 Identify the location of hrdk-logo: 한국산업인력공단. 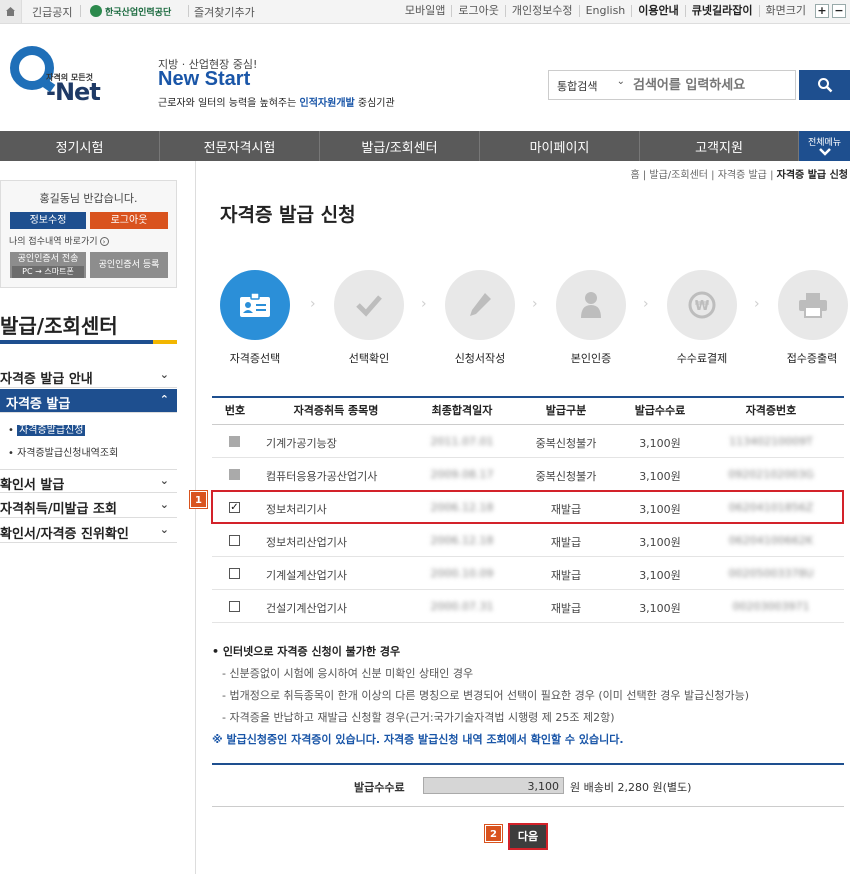
(138, 11).